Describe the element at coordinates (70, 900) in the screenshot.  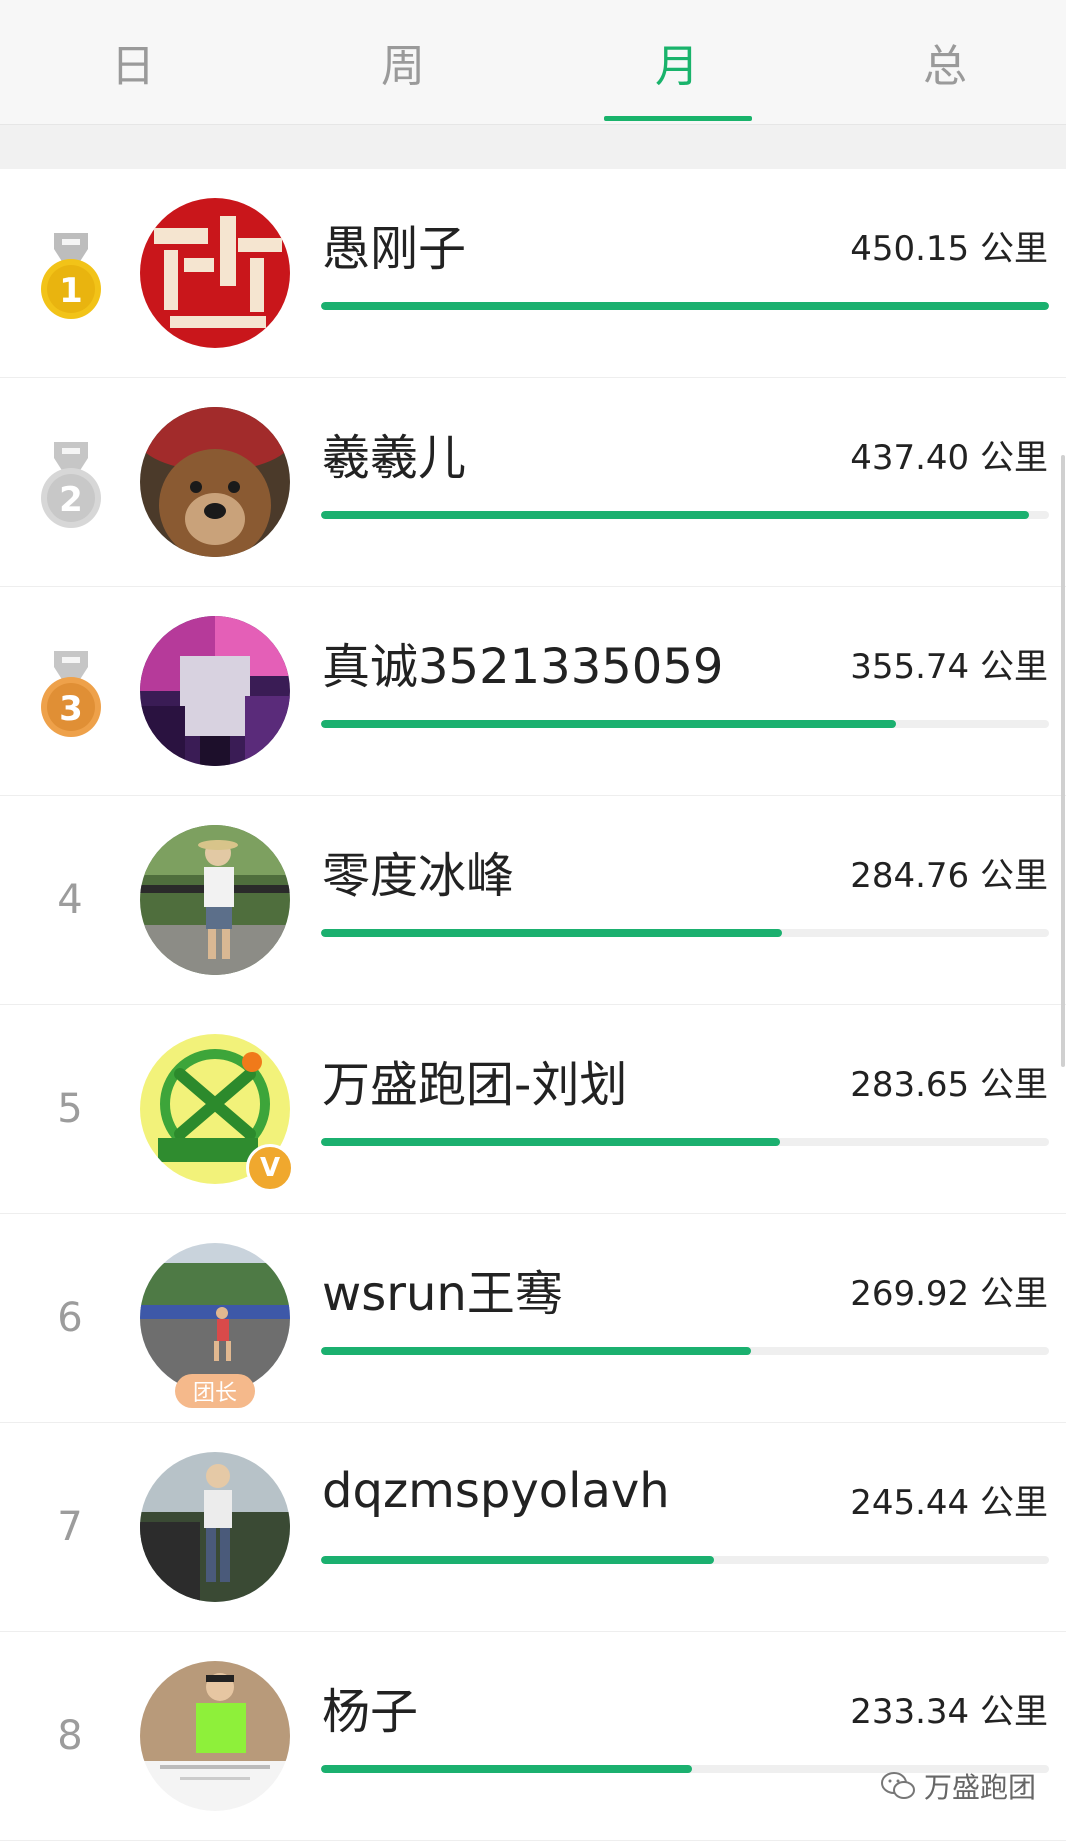
I see `rank-number: 4` at that location.